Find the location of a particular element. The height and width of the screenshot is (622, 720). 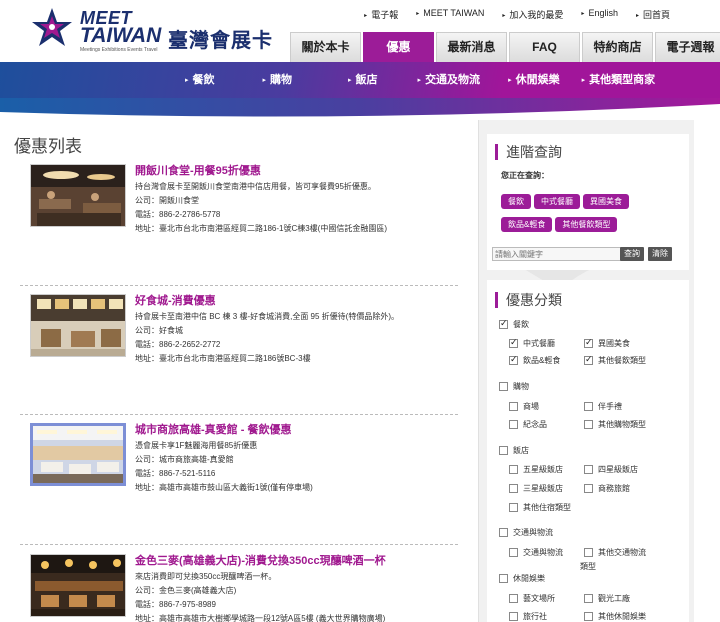

offer-address: 地址：高雄市高雄市大樹鄉學城路一段12號A區5樓 (義大世界購物廣場) is located at coordinates (260, 618).